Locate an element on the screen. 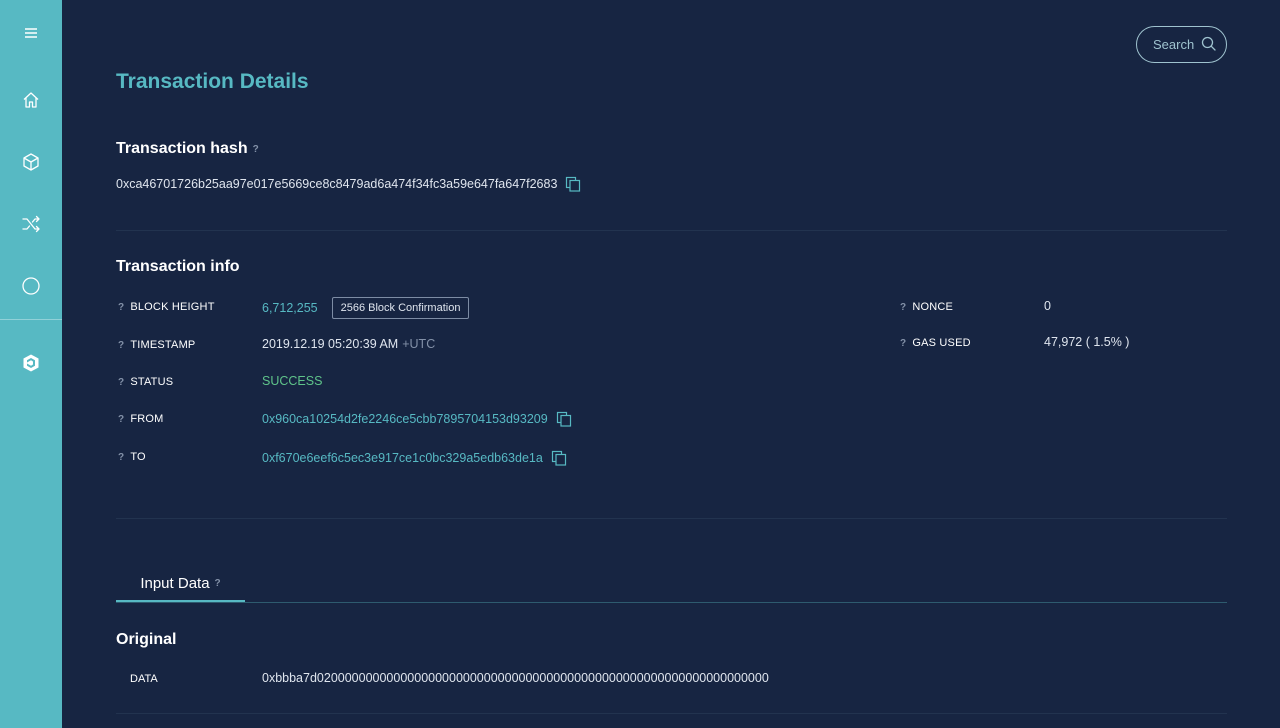 The width and height of the screenshot is (1280, 728). block-height-label: ? BLOCK HEIGHT is located at coordinates (166, 307).